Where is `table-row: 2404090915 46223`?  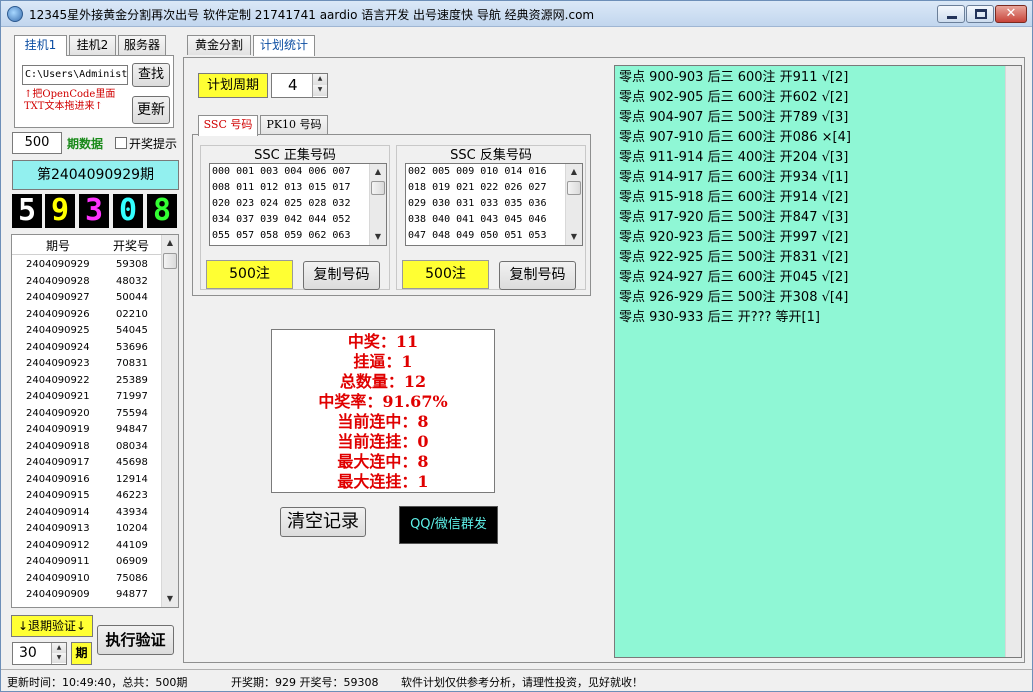
table-row: 2404090915 46223 is located at coordinates (87, 496).